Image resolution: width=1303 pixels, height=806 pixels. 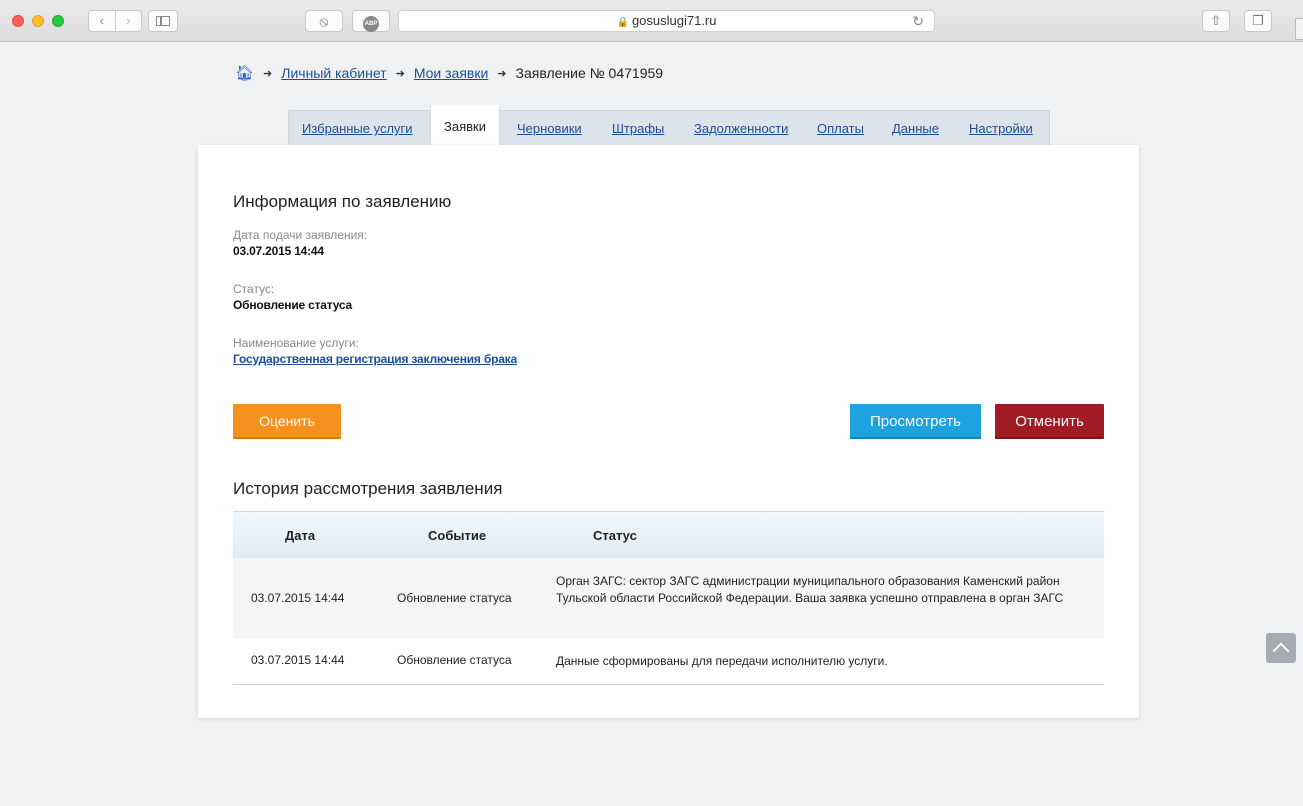 What do you see at coordinates (668, 534) in the screenshot?
I see `table-header: Дата Событие Статус` at bounding box center [668, 534].